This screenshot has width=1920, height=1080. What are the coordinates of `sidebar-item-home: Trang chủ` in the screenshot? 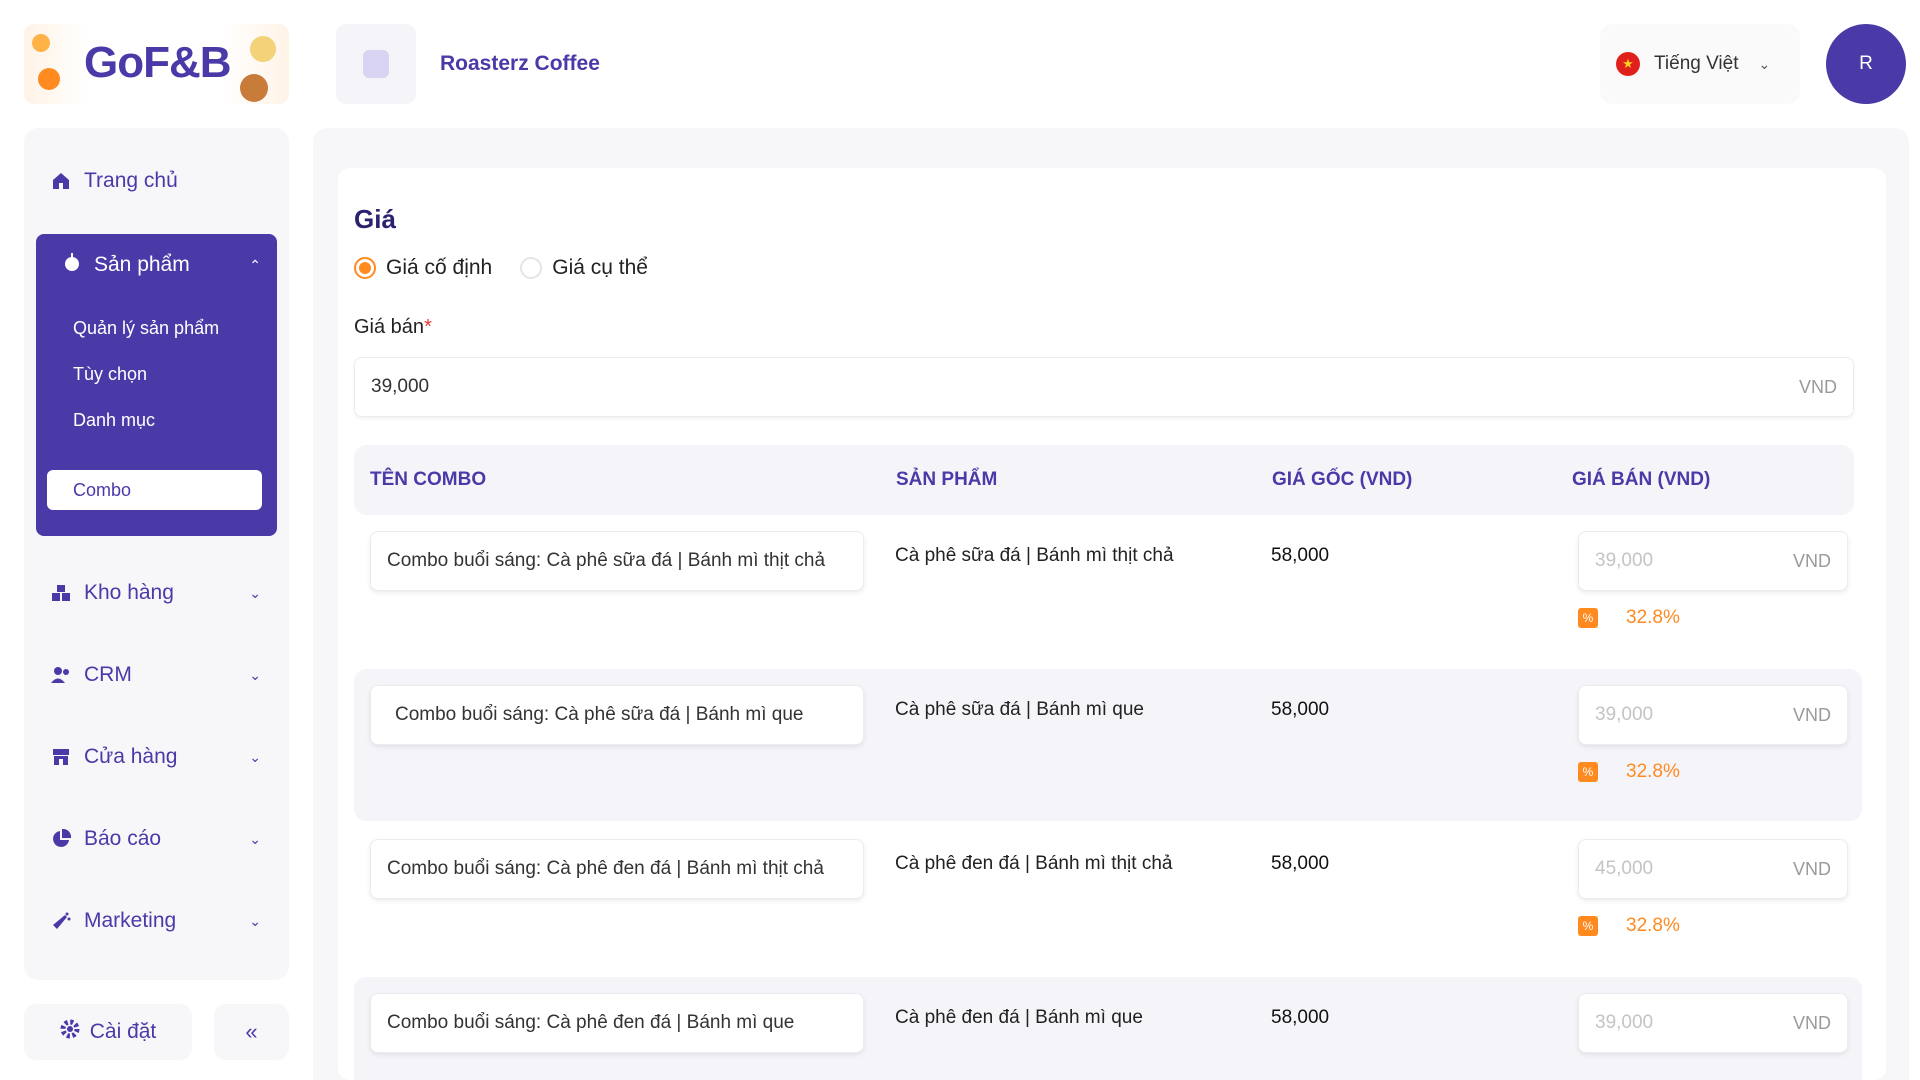 It's located at (156, 181).